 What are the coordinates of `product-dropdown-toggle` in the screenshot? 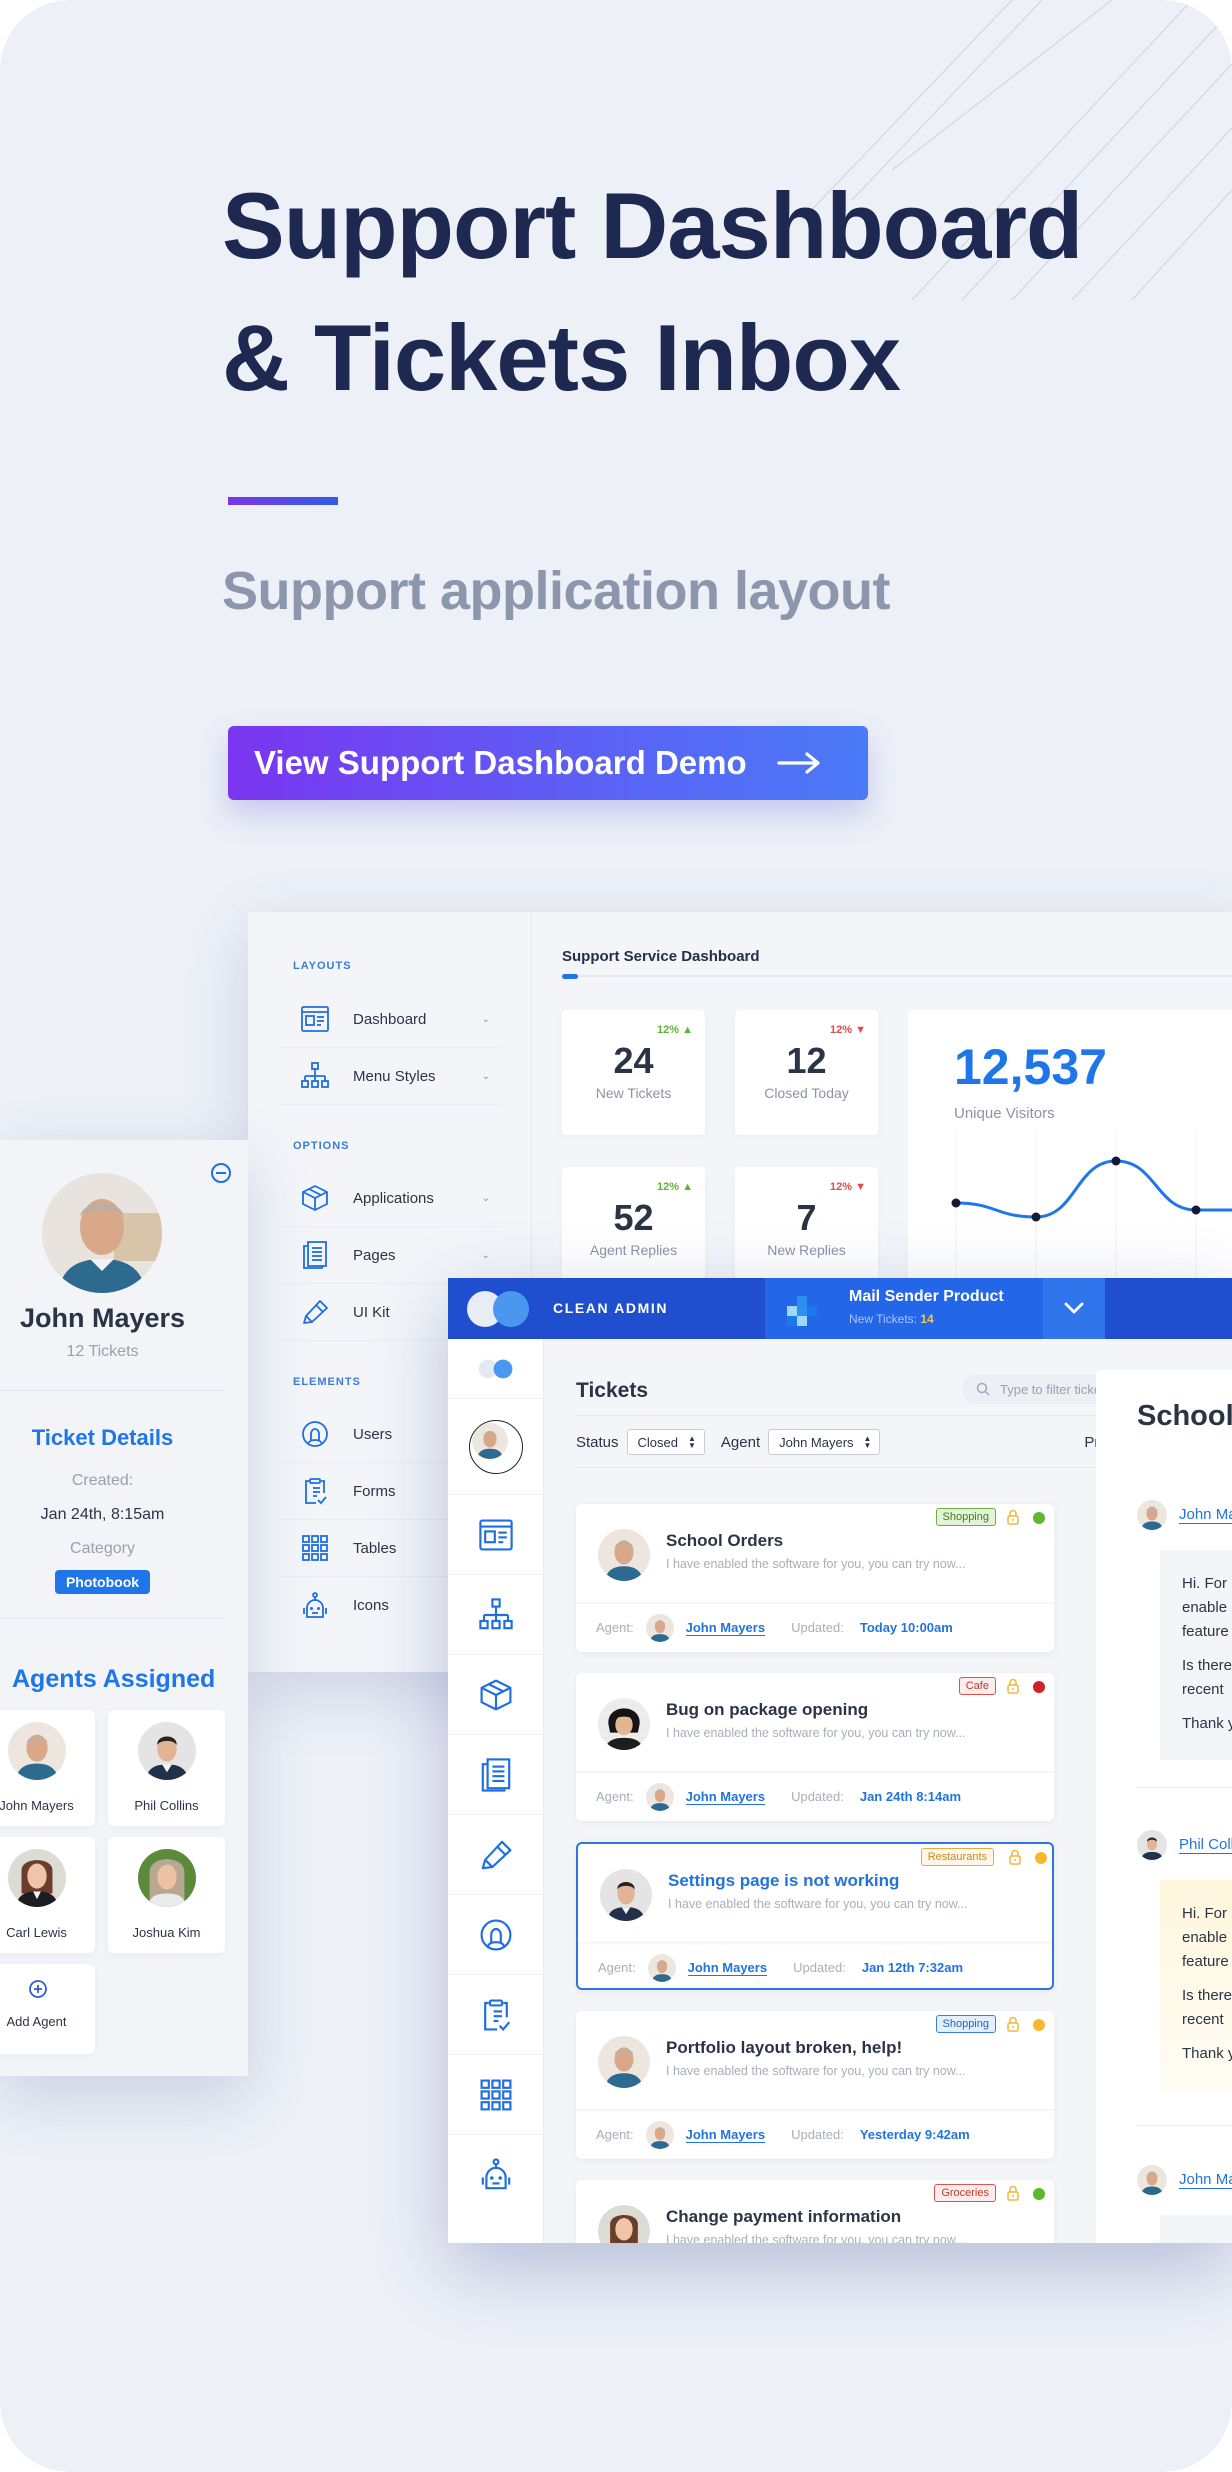 It's located at (1074, 1308).